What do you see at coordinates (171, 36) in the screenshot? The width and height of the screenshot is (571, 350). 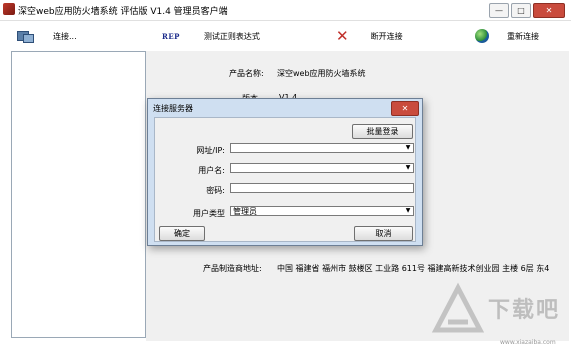 I see `regex-icon: REP` at bounding box center [171, 36].